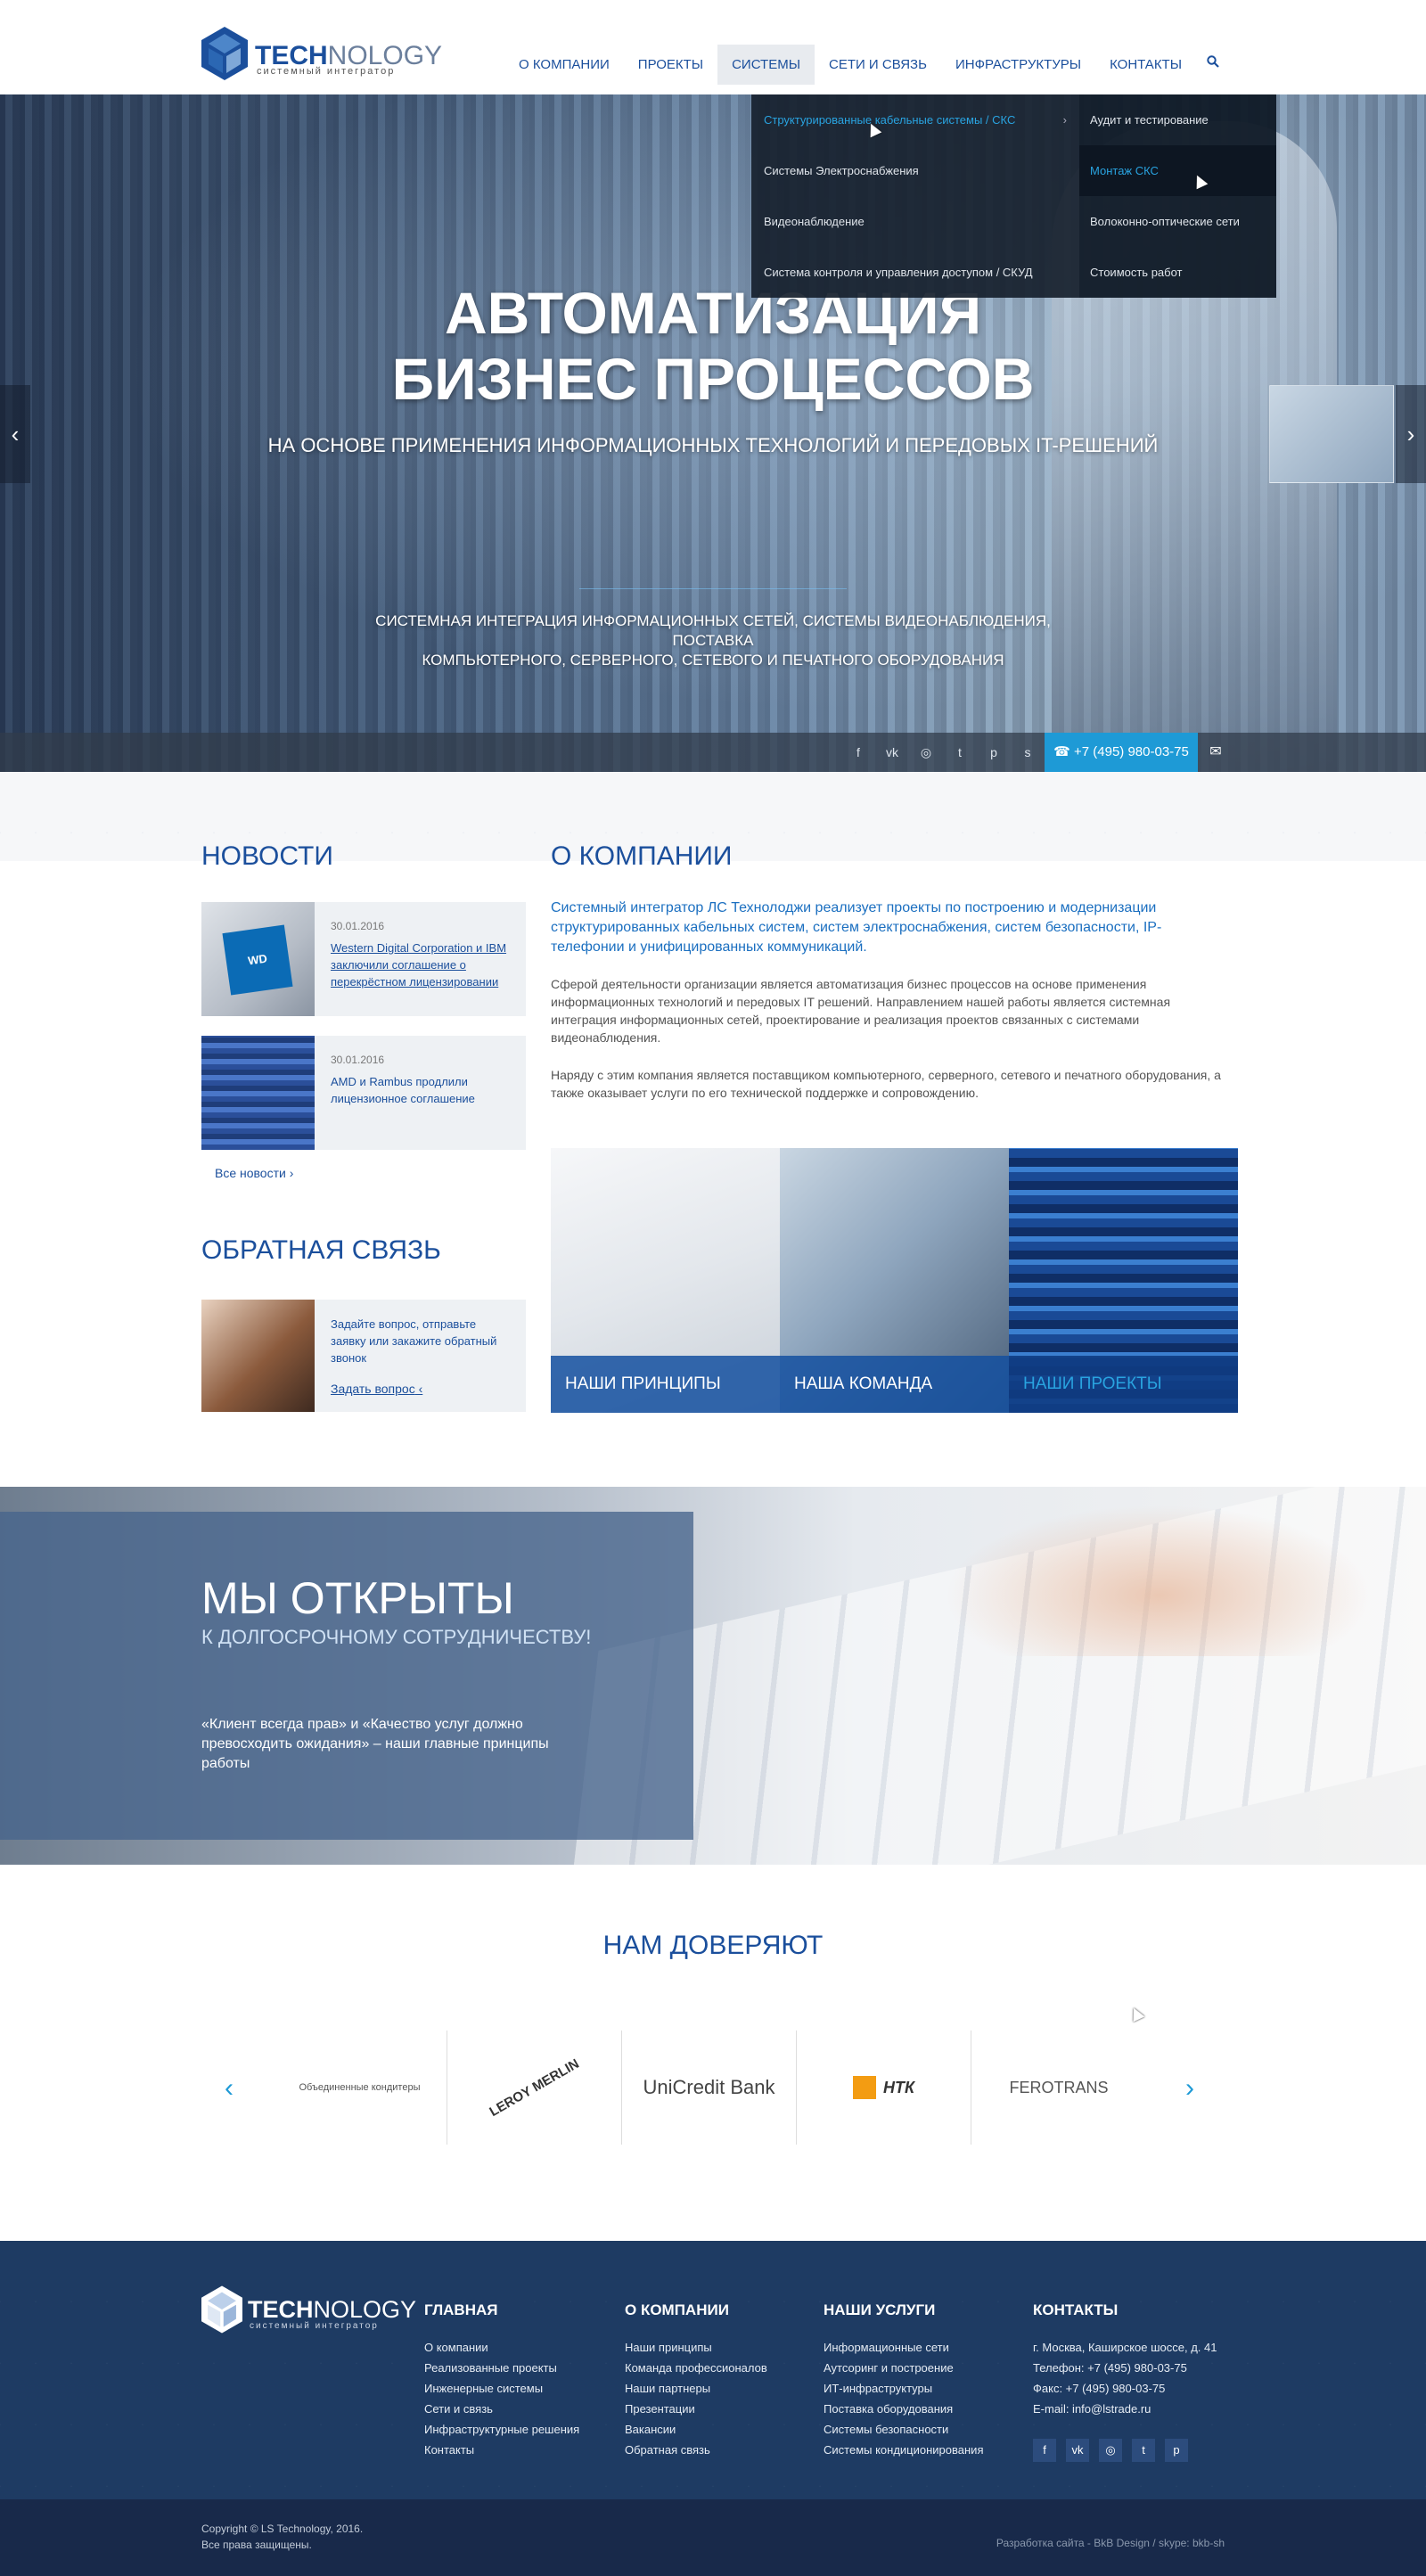  Describe the element at coordinates (713, 379) in the screenshot. I see `hero-title-line2: БИЗНЕС ПРОЦЕССОВ` at that location.